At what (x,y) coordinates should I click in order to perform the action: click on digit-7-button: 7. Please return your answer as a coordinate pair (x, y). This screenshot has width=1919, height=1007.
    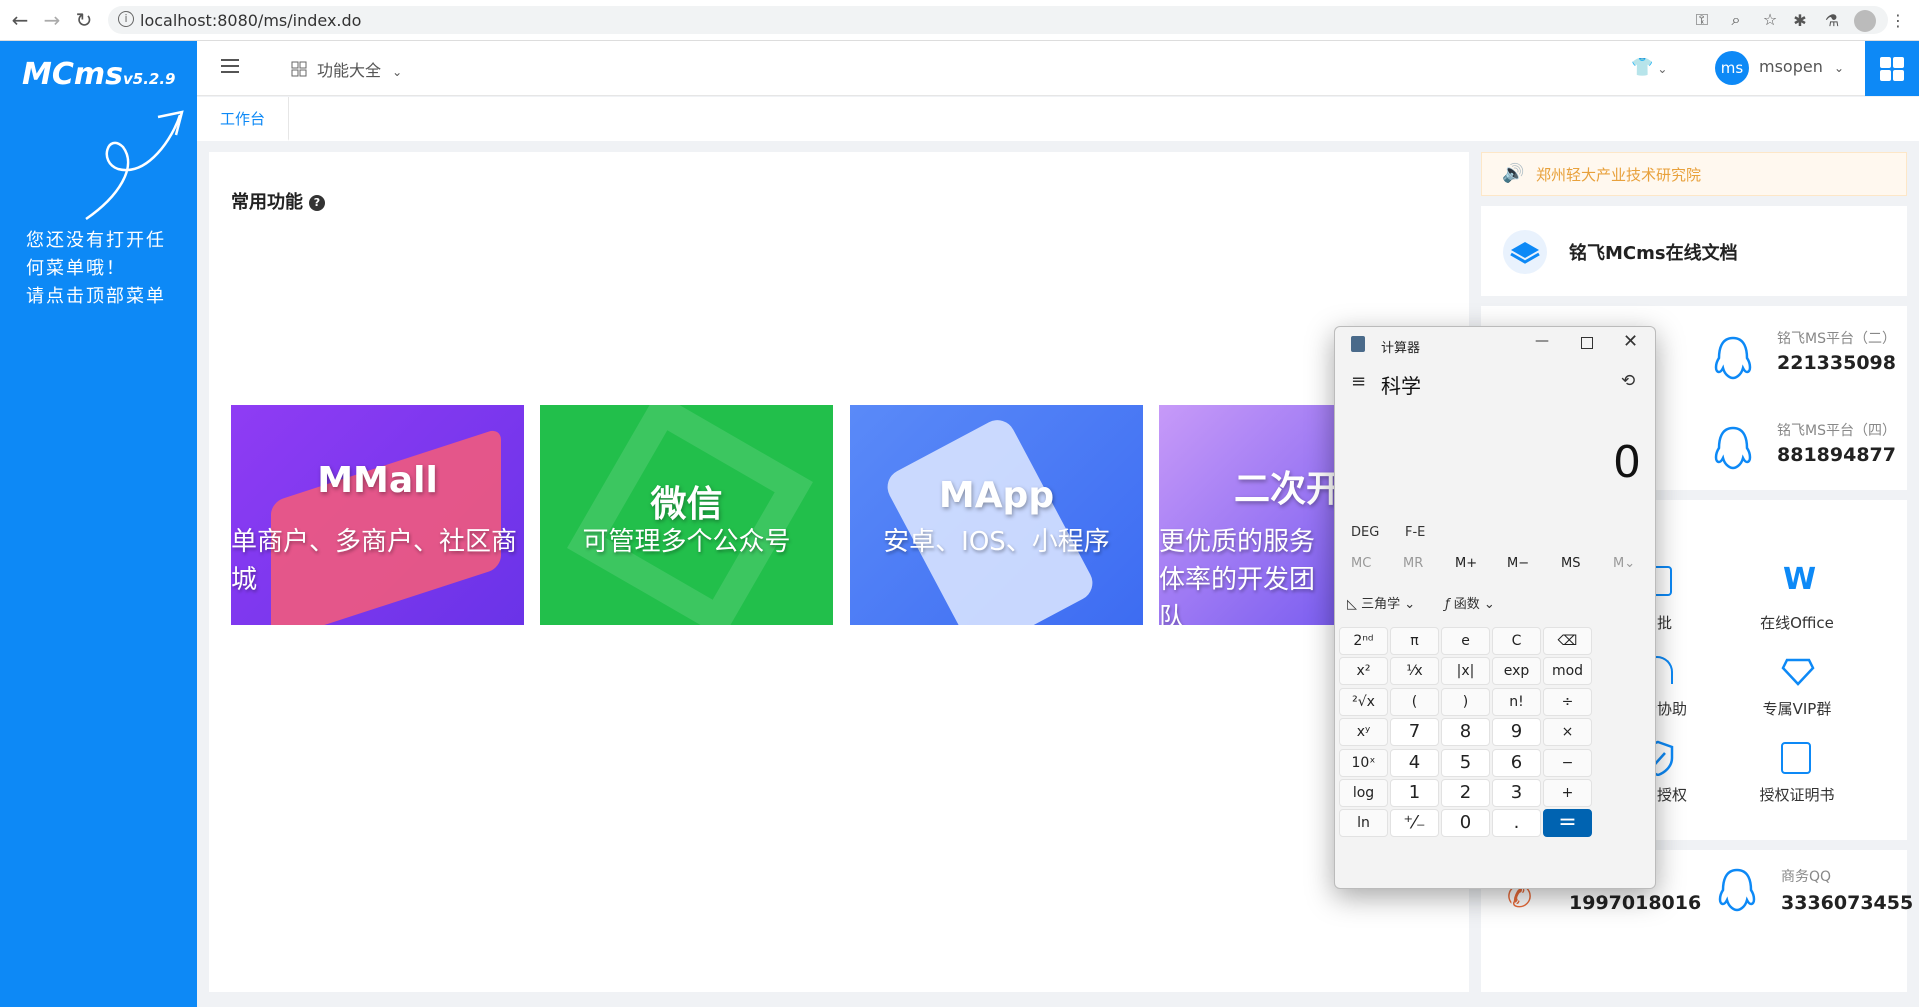
    Looking at the image, I should click on (1414, 732).